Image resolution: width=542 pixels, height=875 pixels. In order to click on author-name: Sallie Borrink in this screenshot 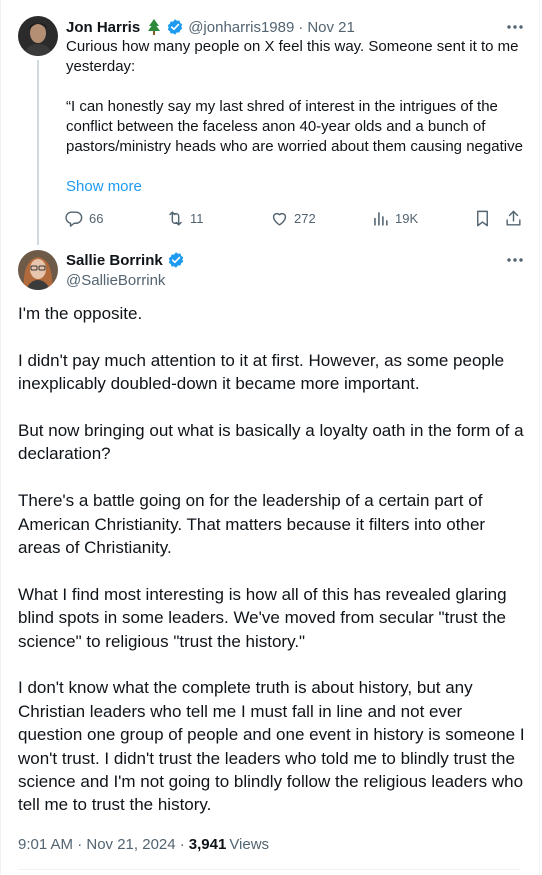, I will do `click(125, 260)`.